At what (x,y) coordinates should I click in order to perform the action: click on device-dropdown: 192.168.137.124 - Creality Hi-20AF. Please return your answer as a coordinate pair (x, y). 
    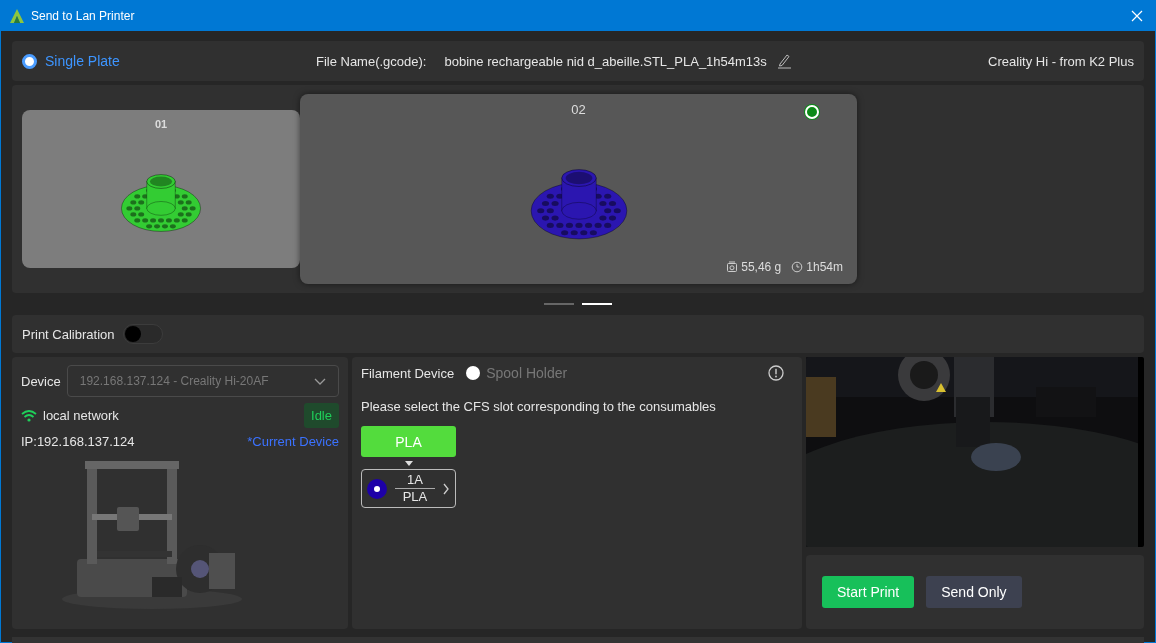
    Looking at the image, I should click on (202, 381).